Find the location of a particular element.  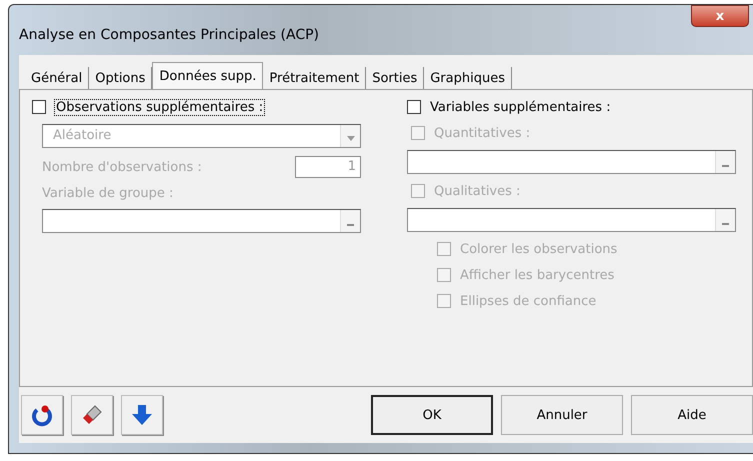

checkbox-label: Qualitatives : is located at coordinates (477, 191).